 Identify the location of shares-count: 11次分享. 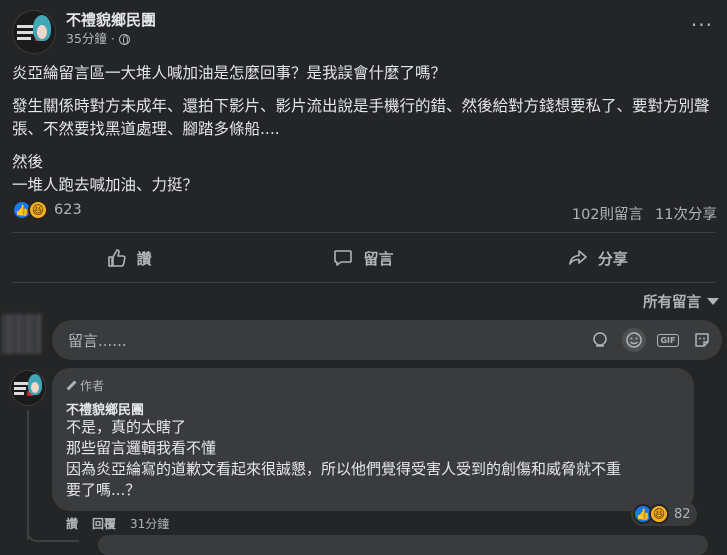
(686, 213).